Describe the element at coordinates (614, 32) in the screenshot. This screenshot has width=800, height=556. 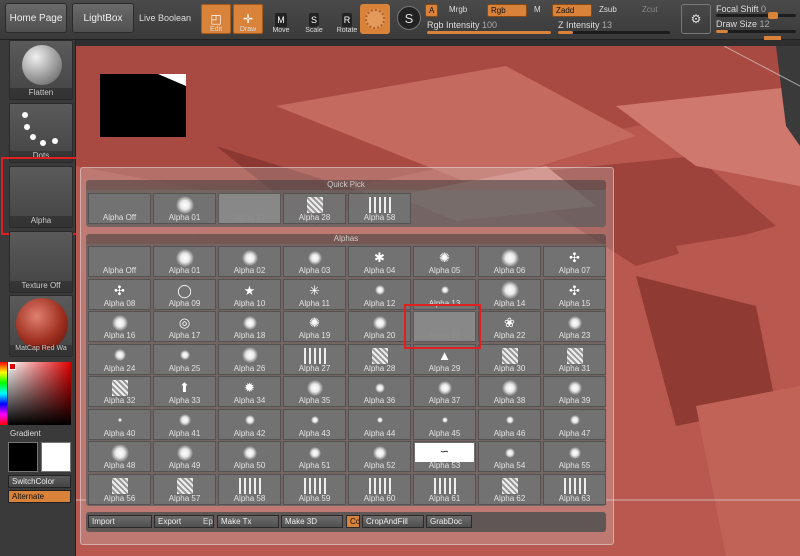
I see `z-intensity-slider` at that location.